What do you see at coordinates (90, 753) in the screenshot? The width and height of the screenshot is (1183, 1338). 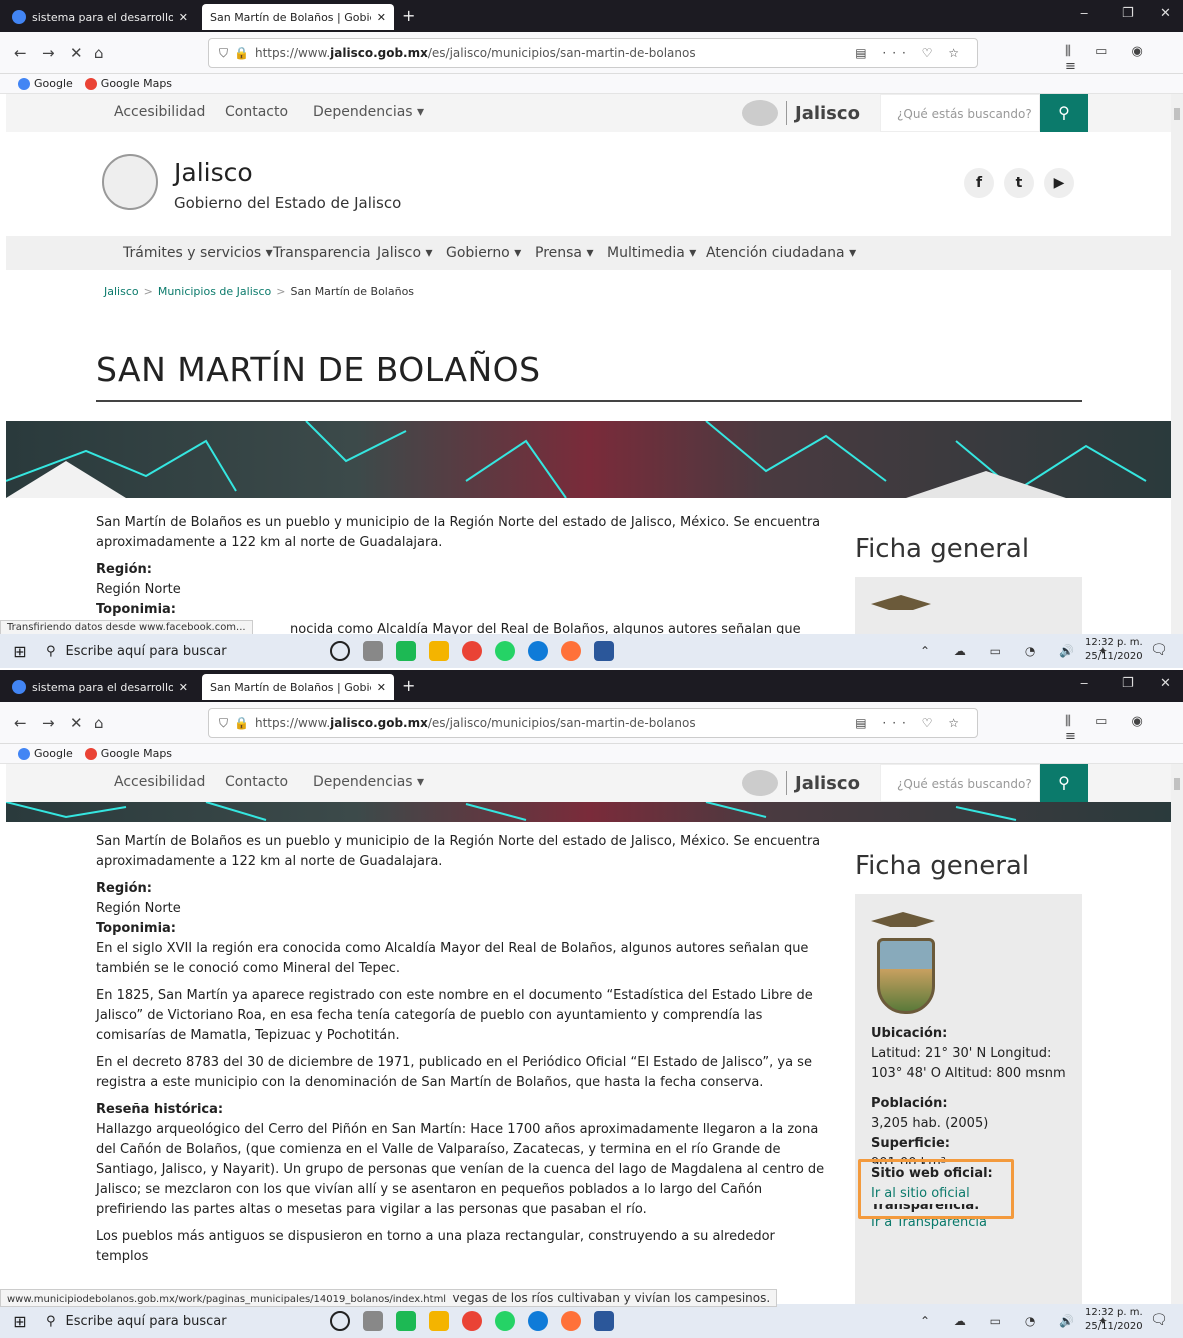 I see `maps-pin-icon` at bounding box center [90, 753].